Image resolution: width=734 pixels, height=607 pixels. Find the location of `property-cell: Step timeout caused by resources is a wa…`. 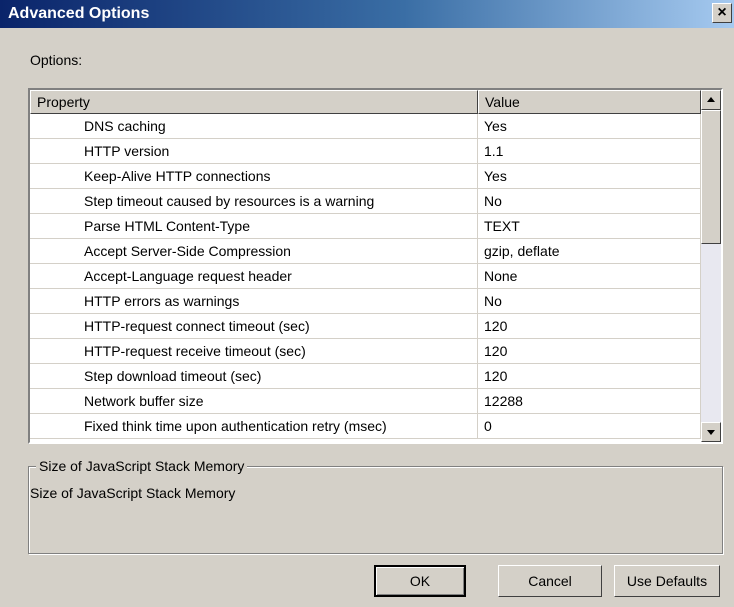

property-cell: Step timeout caused by resources is a wa… is located at coordinates (254, 201).